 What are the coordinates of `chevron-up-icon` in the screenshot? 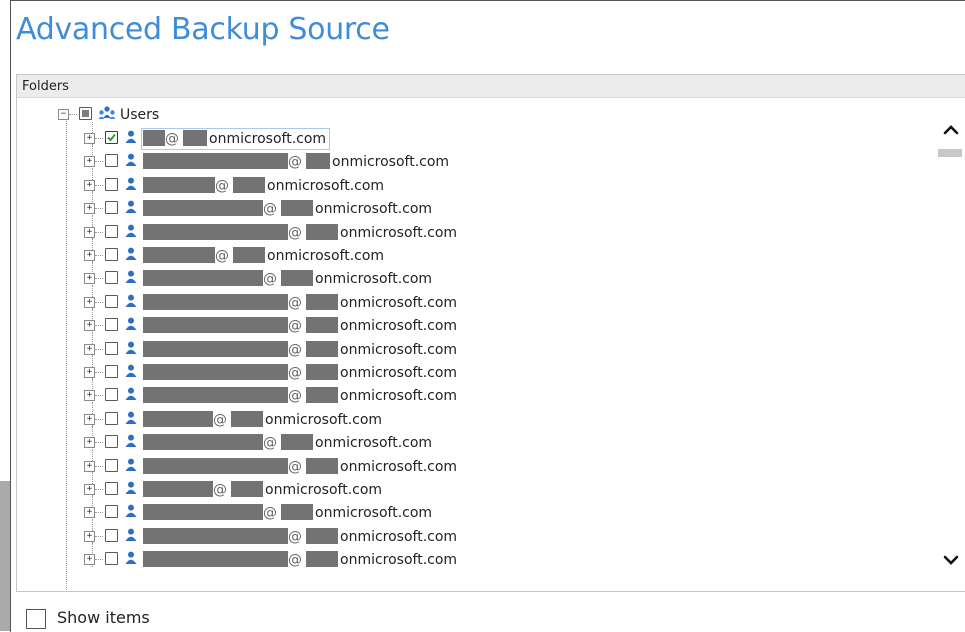 It's located at (951, 130).